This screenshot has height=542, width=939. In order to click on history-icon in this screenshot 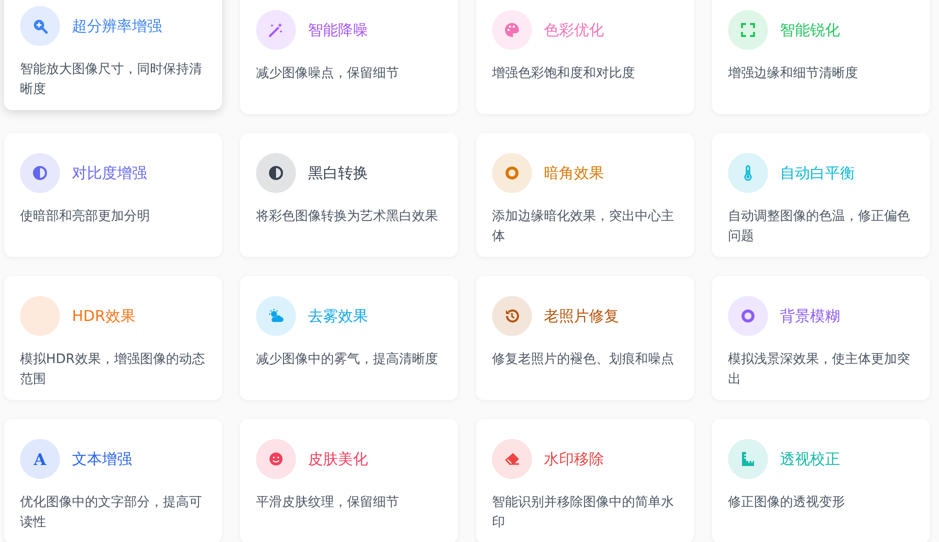, I will do `click(512, 316)`.